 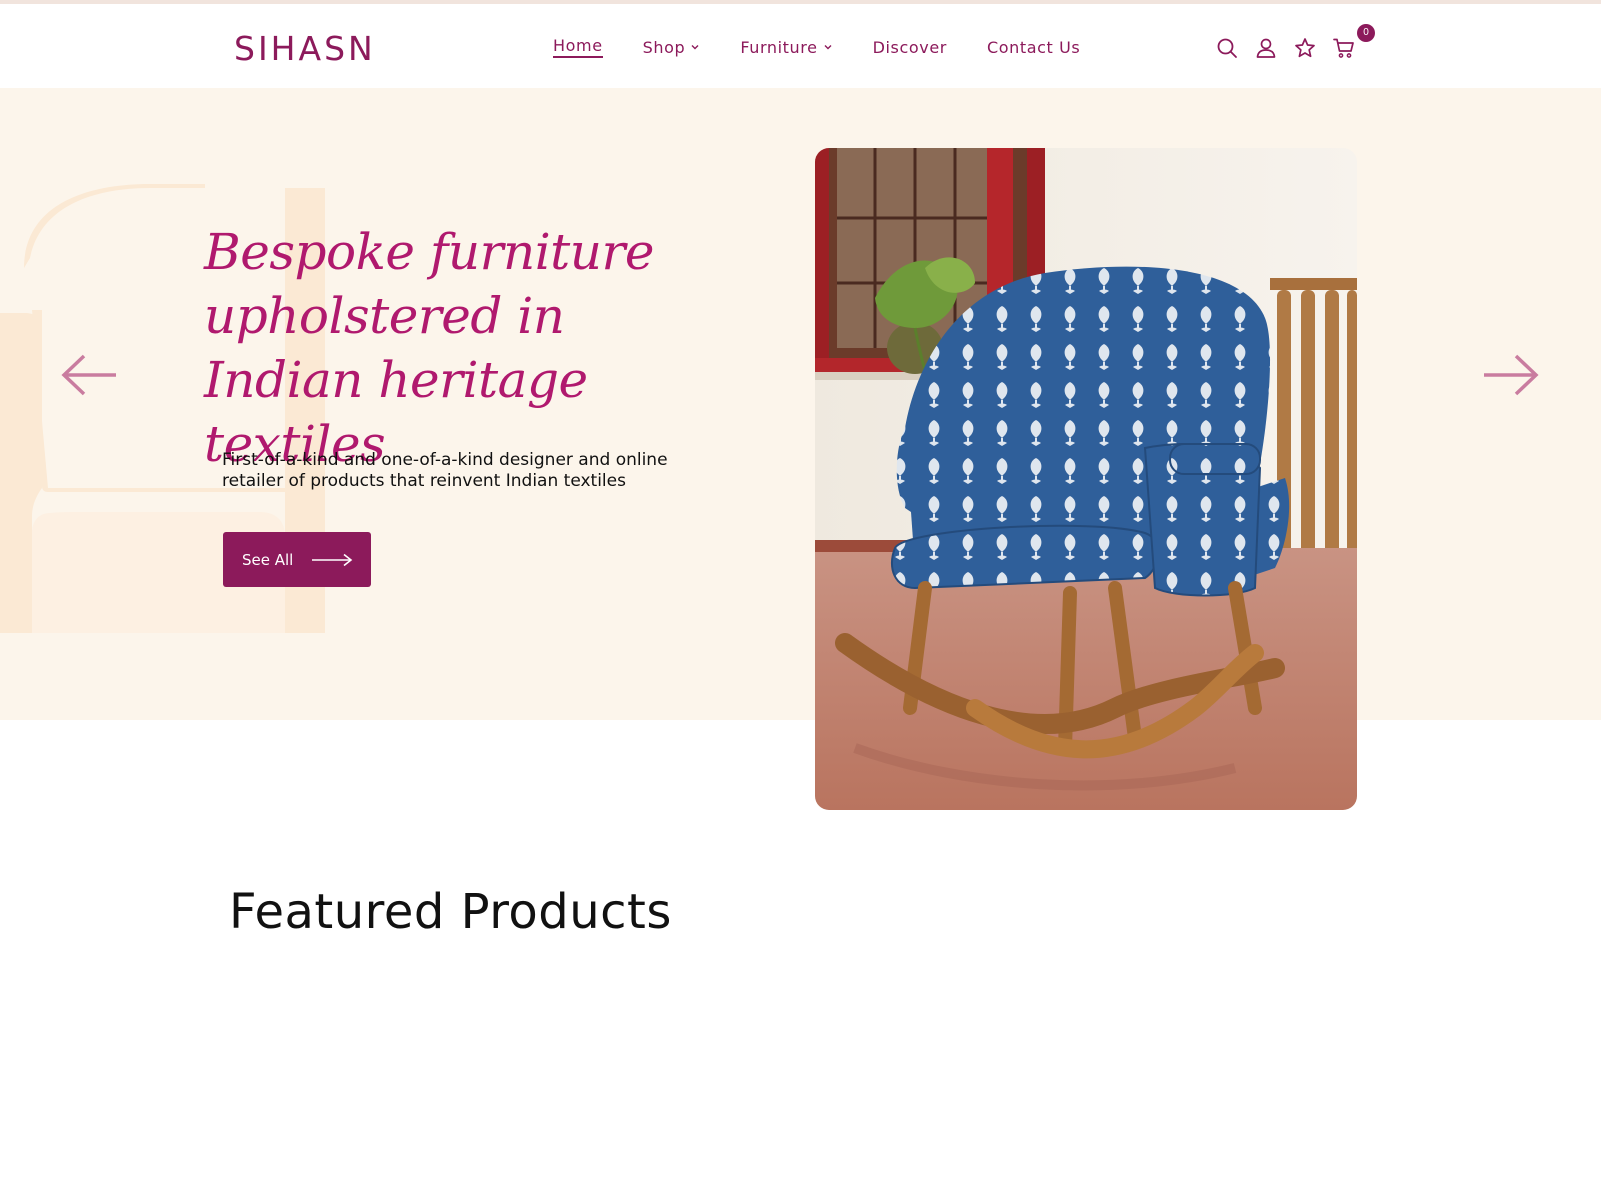 I want to click on logo-text: SIHASN, so click(x=305, y=48).